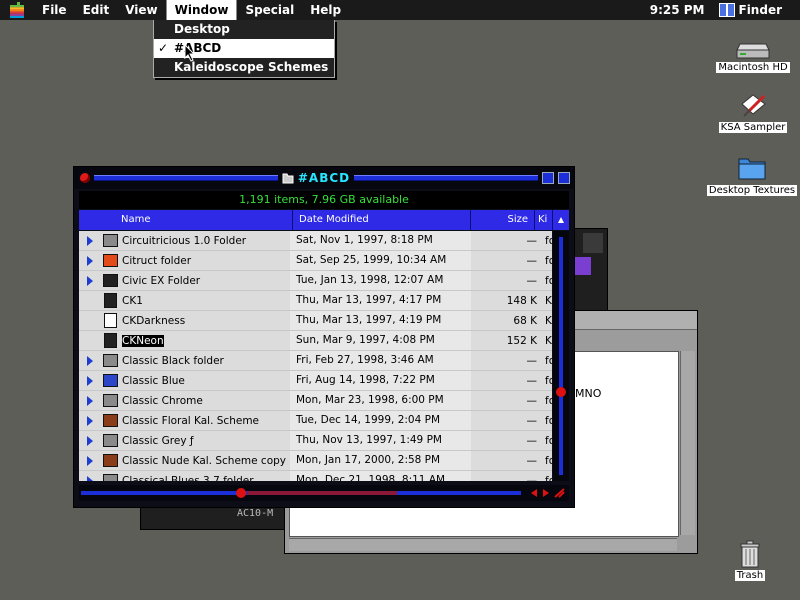  Describe the element at coordinates (324, 200) in the screenshot. I see `window-info-bar: 1,191 items, 7.96 GB available` at that location.